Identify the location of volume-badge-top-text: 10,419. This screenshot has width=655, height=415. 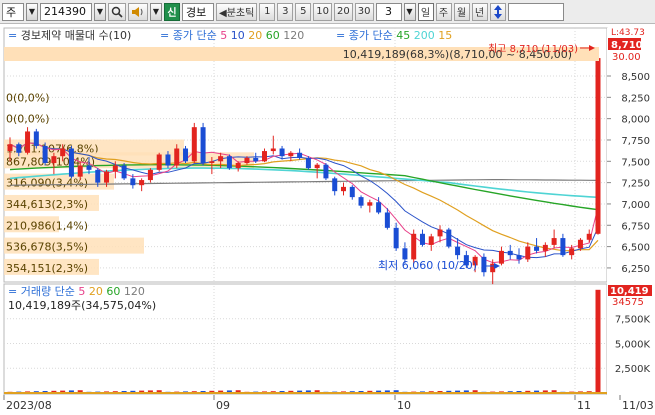
(629, 291).